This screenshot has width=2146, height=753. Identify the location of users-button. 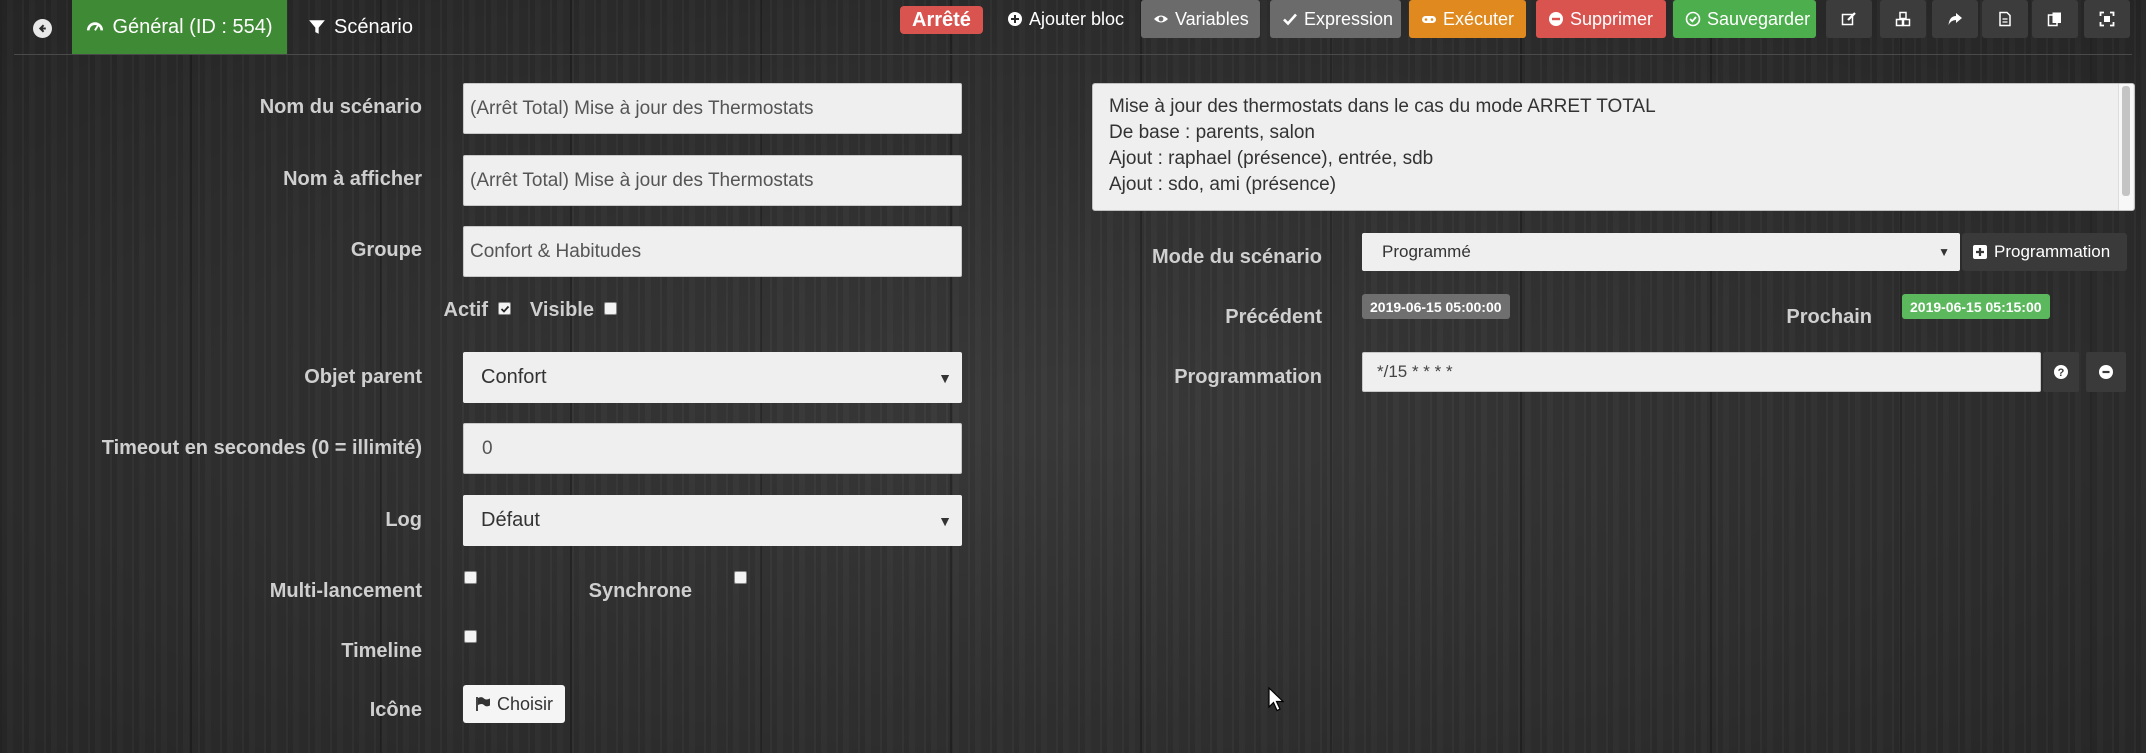
(1903, 19).